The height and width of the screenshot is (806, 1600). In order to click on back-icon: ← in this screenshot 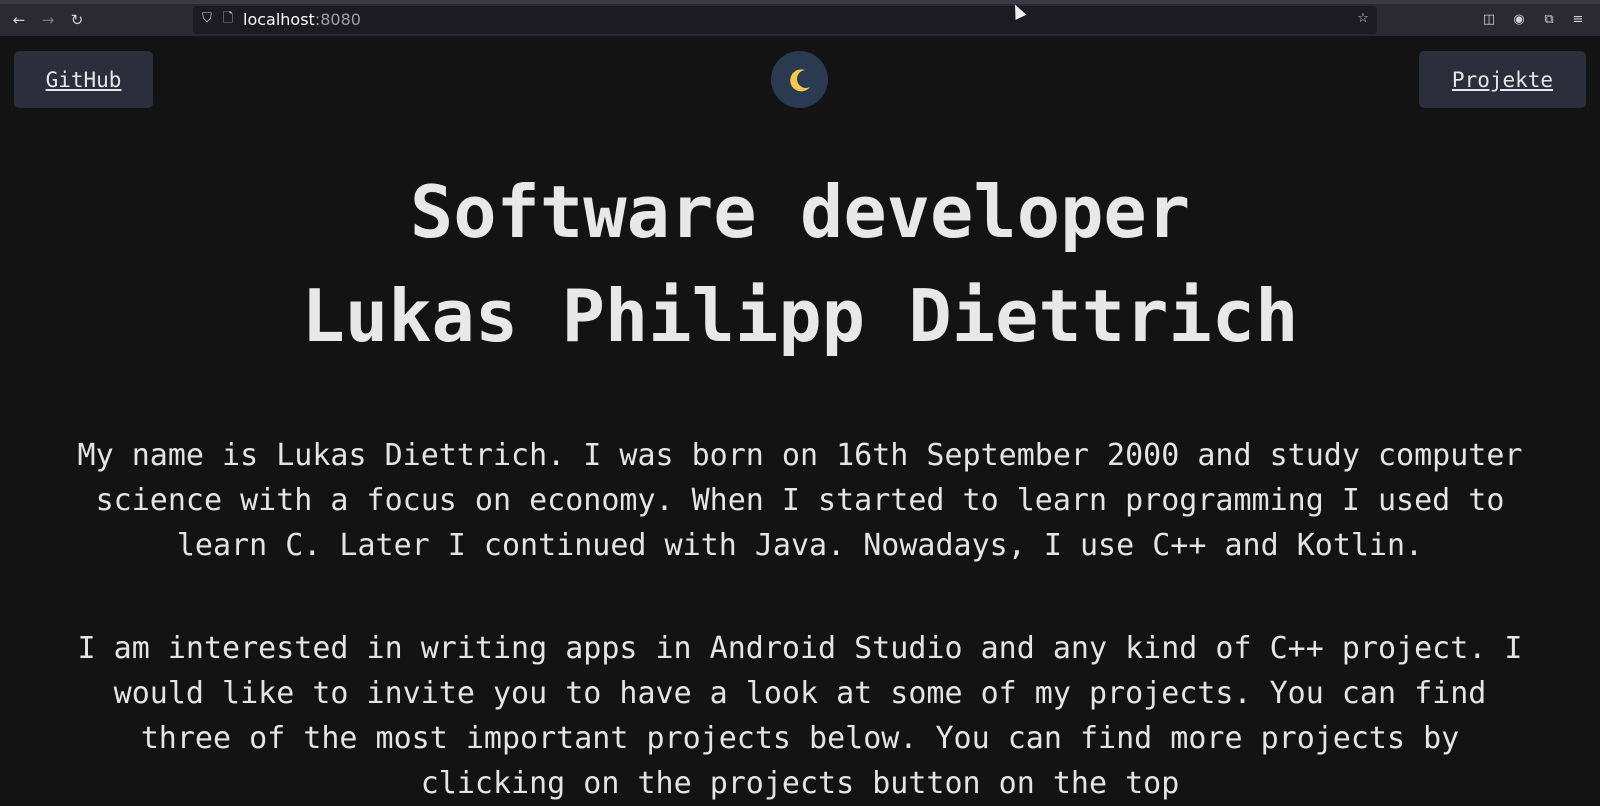, I will do `click(19, 20)`.